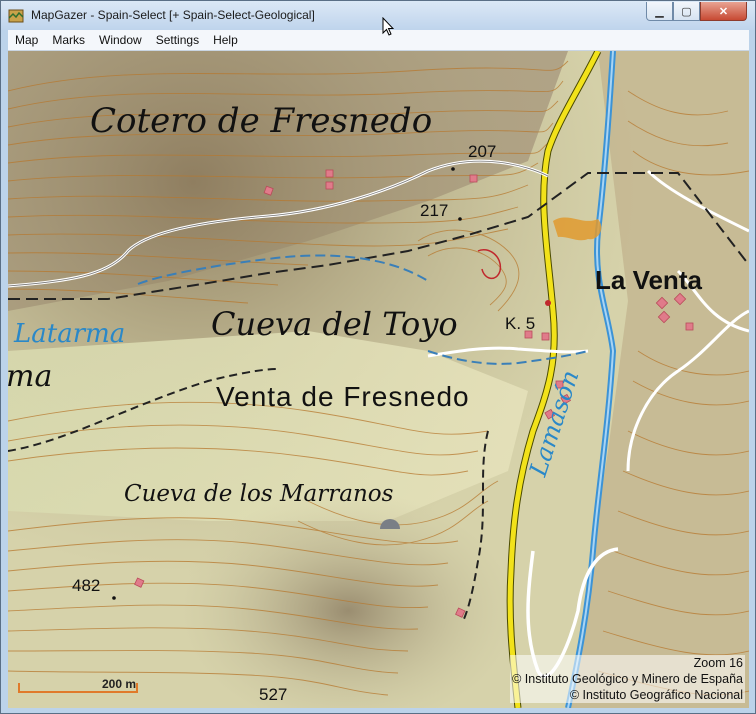 The image size is (756, 714). Describe the element at coordinates (627, 695) in the screenshot. I see `credit-ign: © Instituto Geográfico Nacional` at that location.